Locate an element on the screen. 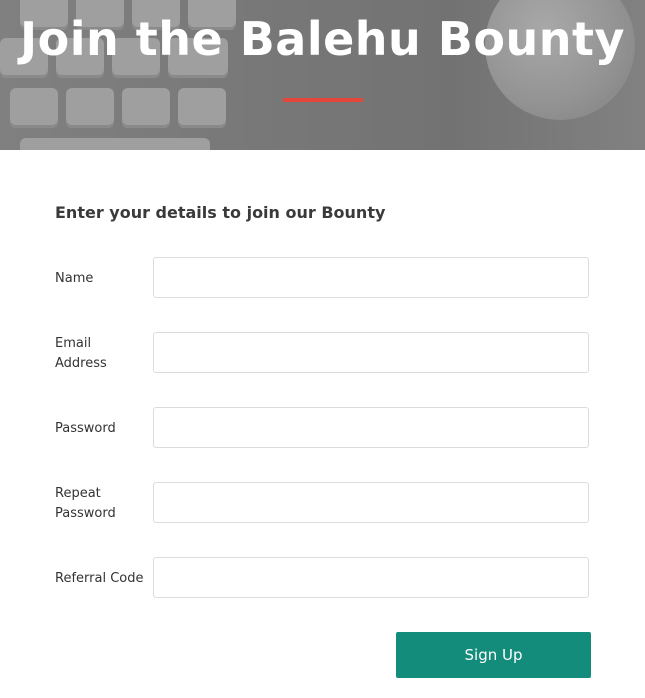 Image resolution: width=645 pixels, height=698 pixels. repeat-password-label: Repeat Password is located at coordinates (85, 503).